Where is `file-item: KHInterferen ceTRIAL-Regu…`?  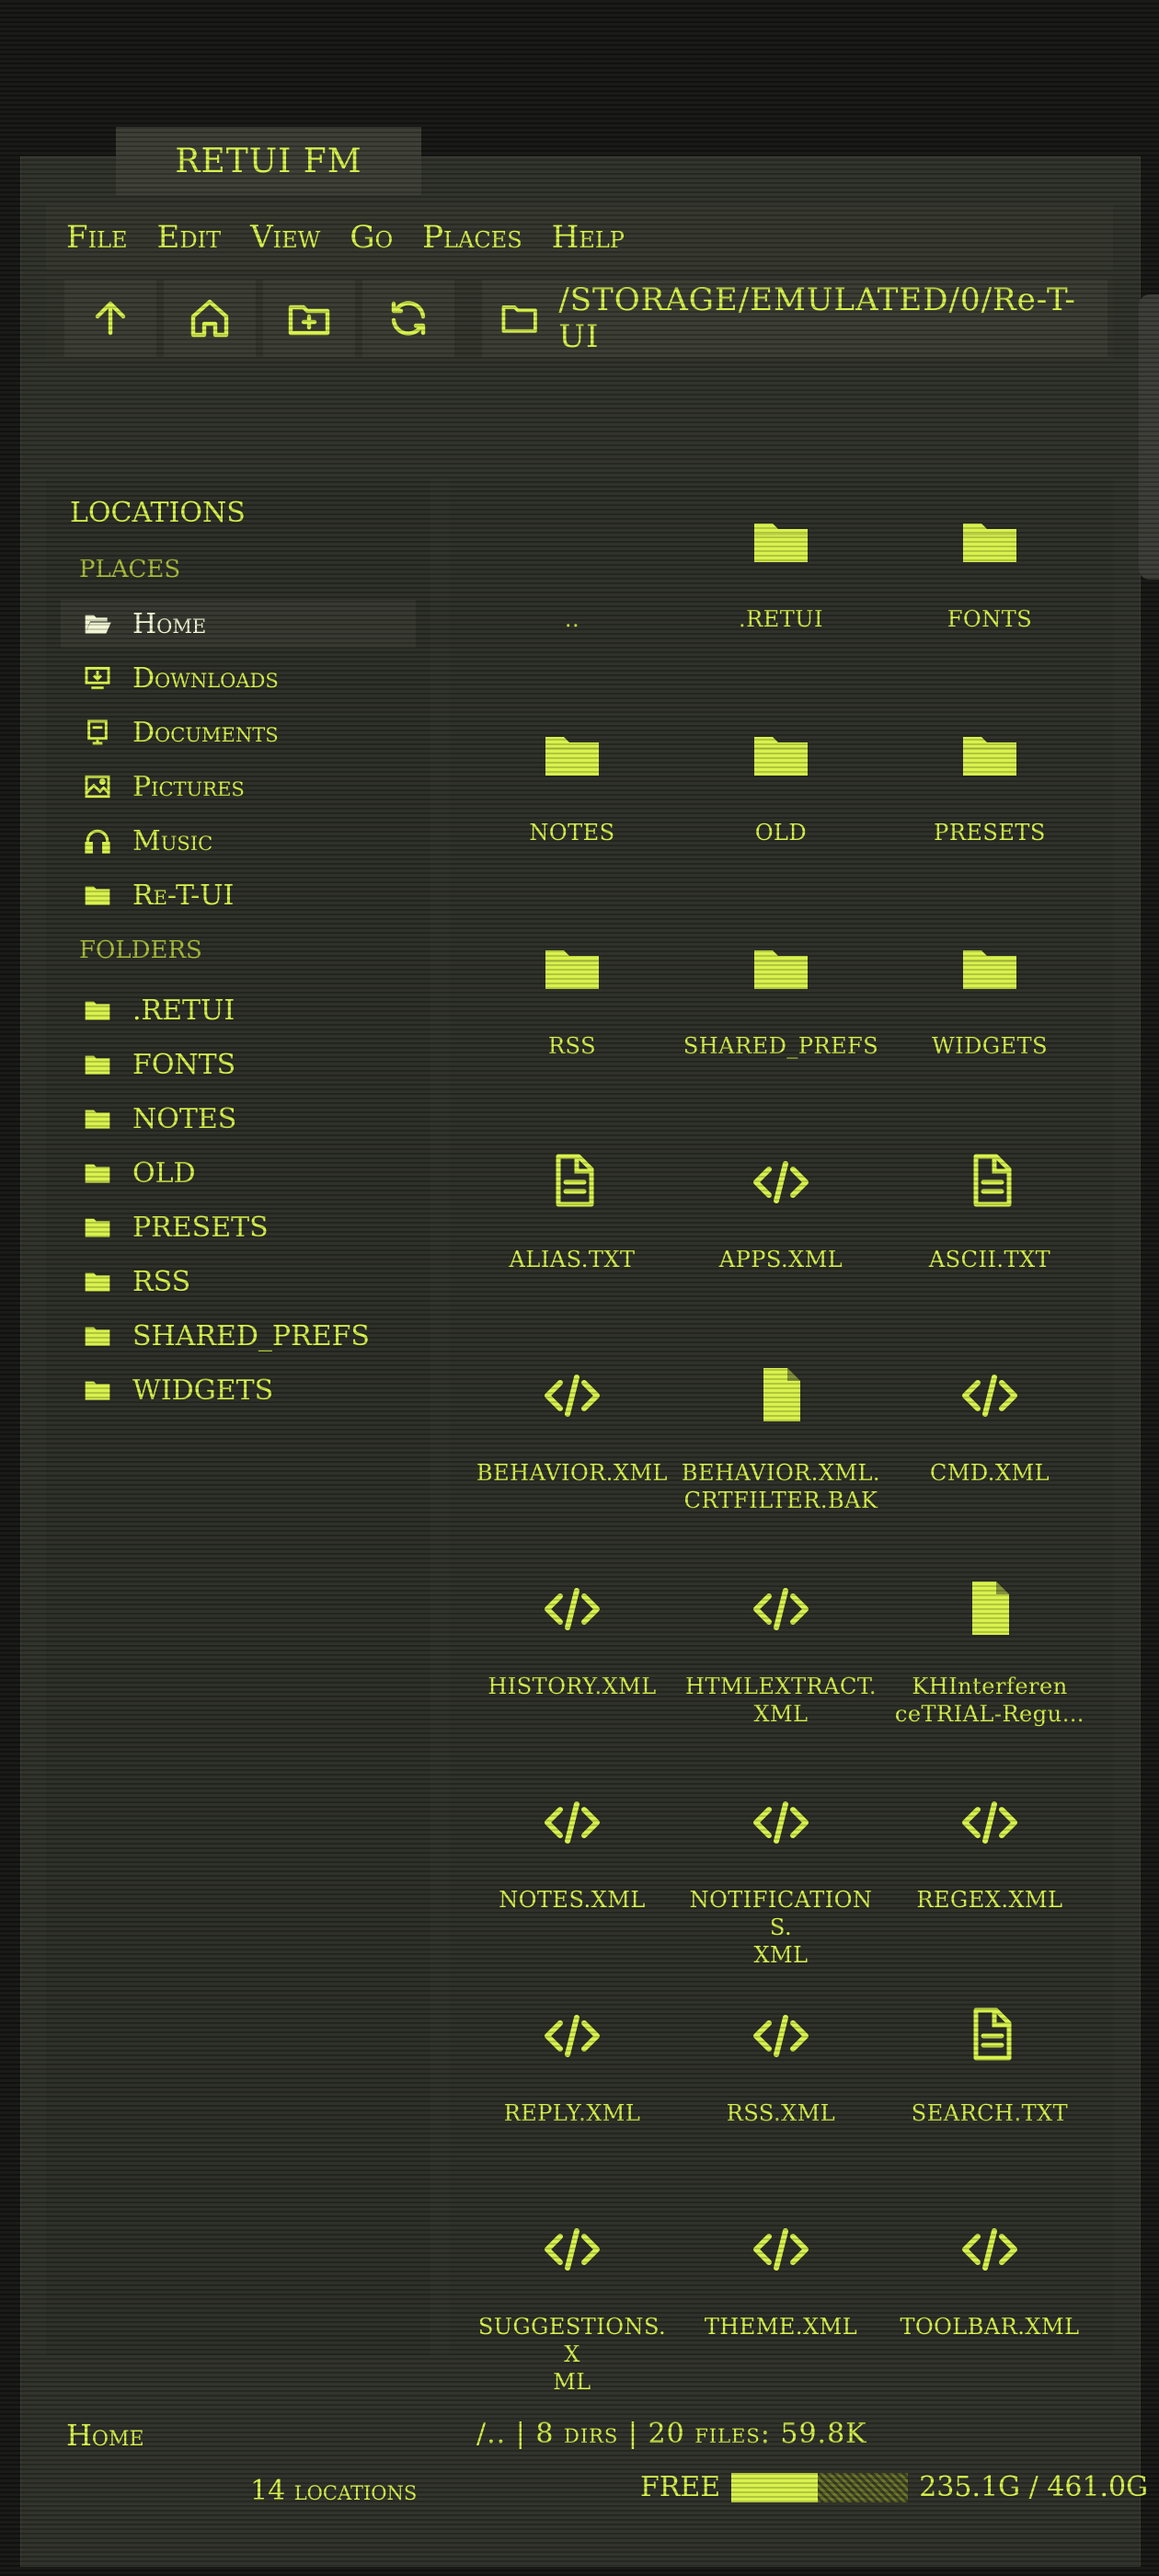 file-item: KHInterferen ceTRIAL-Regu… is located at coordinates (990, 1651).